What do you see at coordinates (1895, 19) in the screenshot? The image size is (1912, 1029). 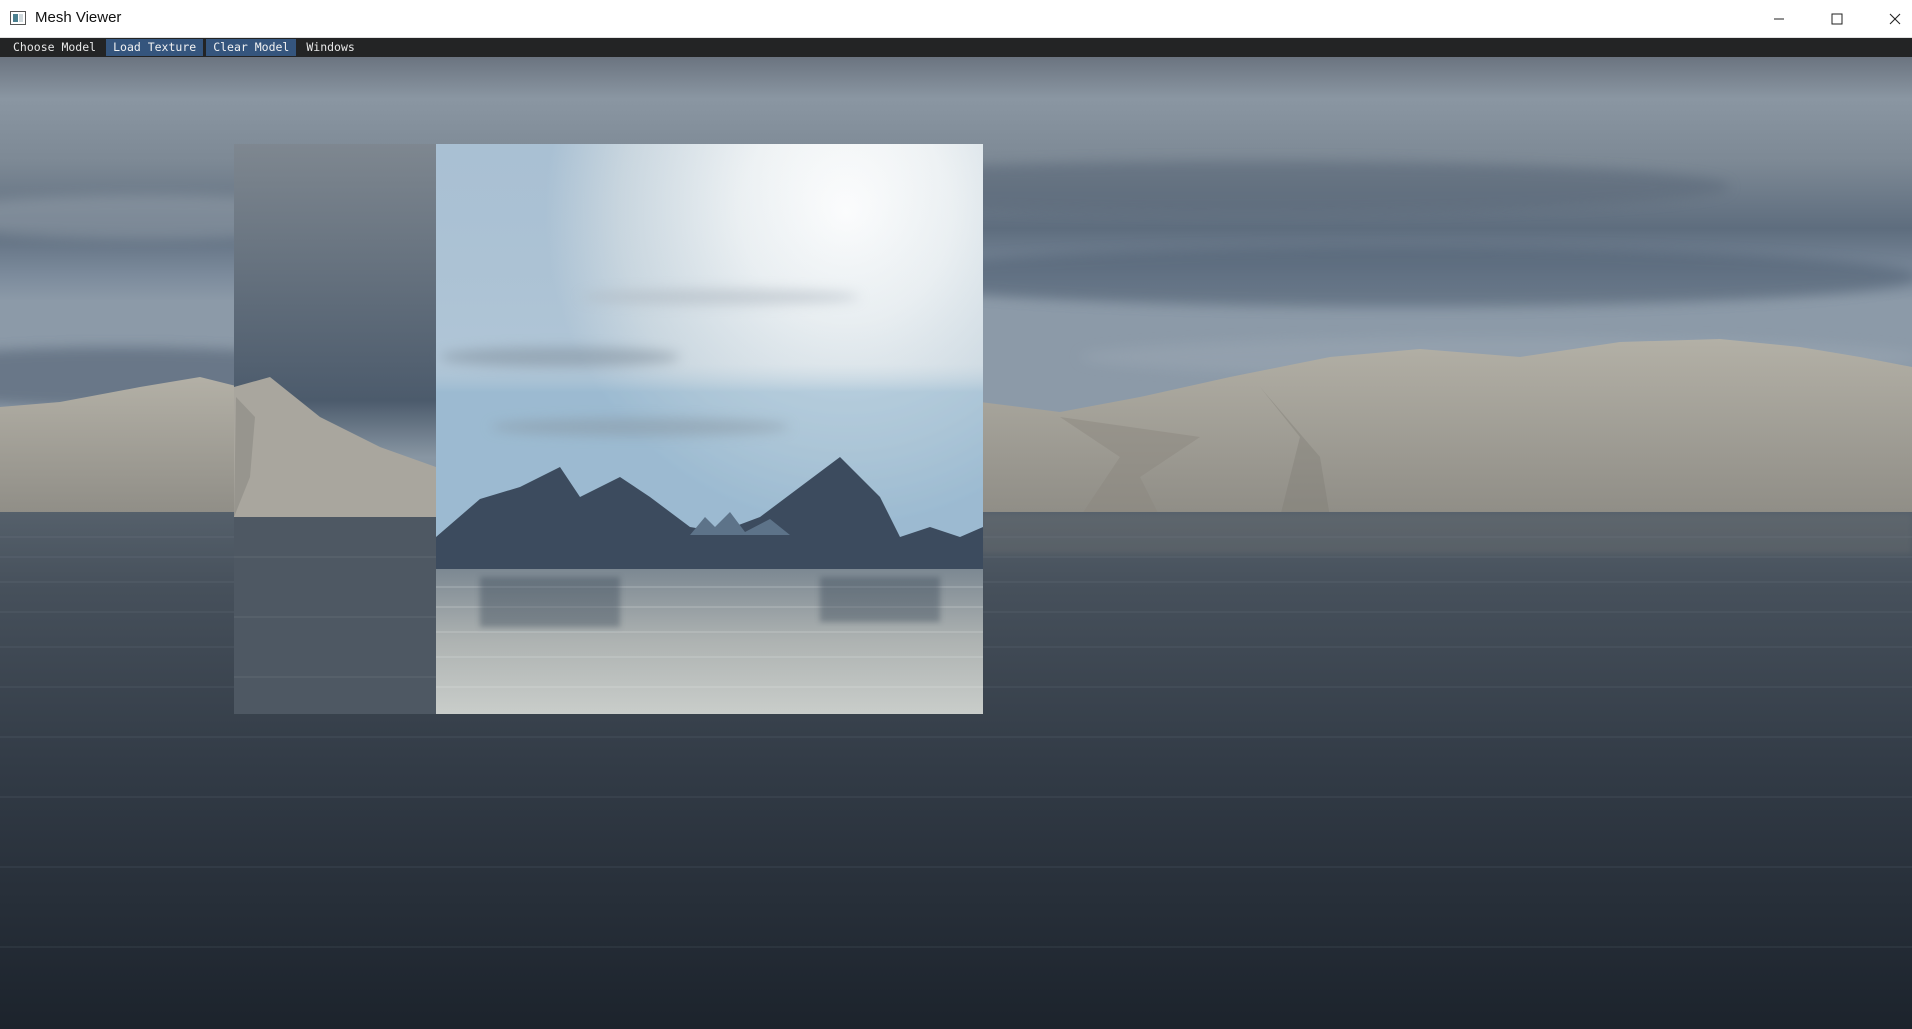 I see `close-icon` at bounding box center [1895, 19].